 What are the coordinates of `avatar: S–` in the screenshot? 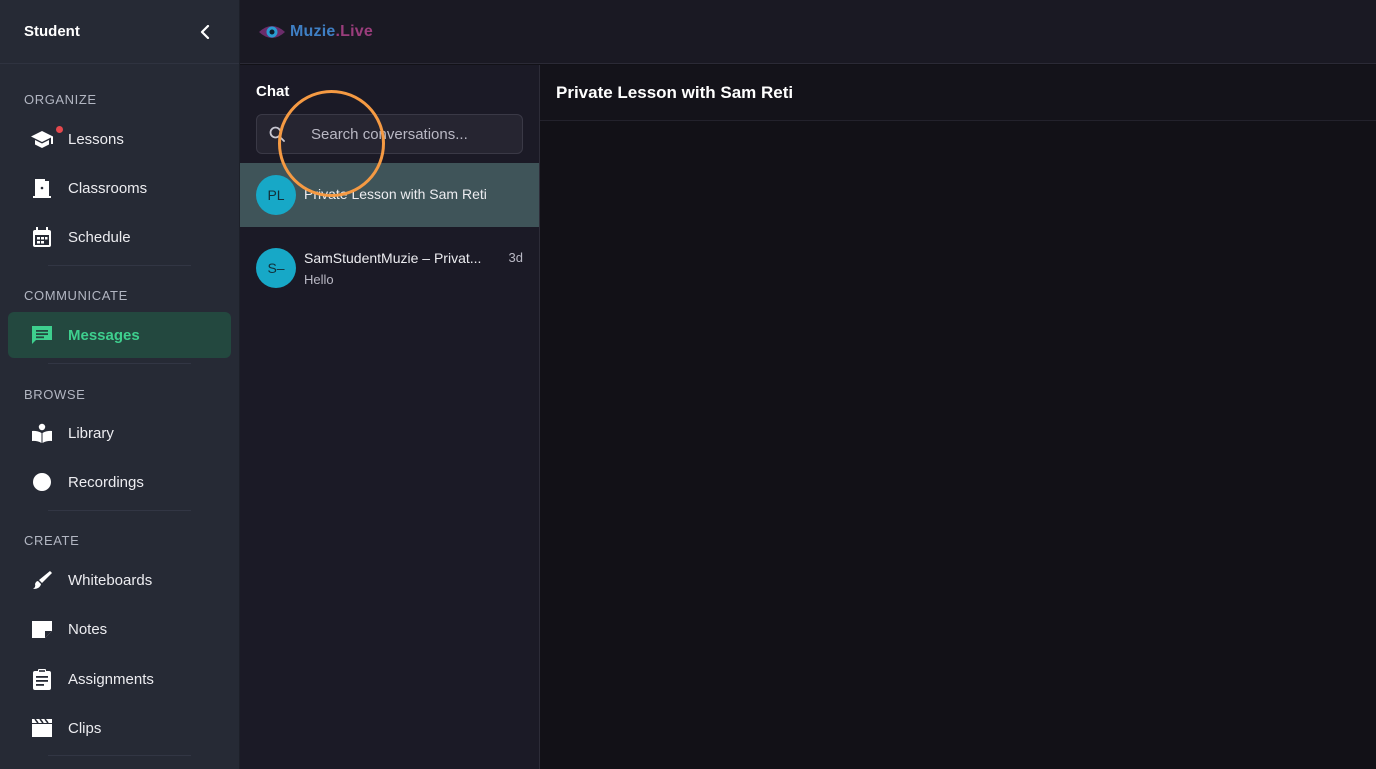 It's located at (276, 268).